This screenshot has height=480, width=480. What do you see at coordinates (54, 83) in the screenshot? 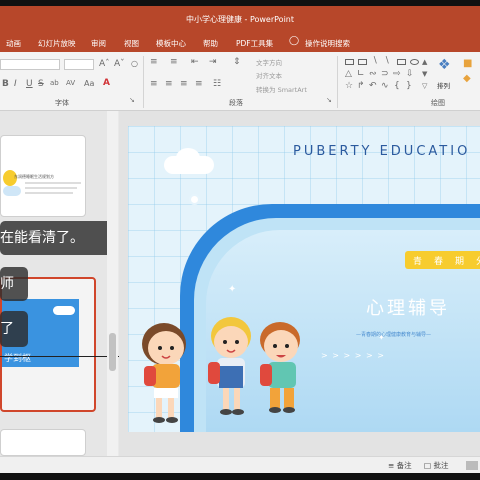
I see `shadow-button: ab` at bounding box center [54, 83].